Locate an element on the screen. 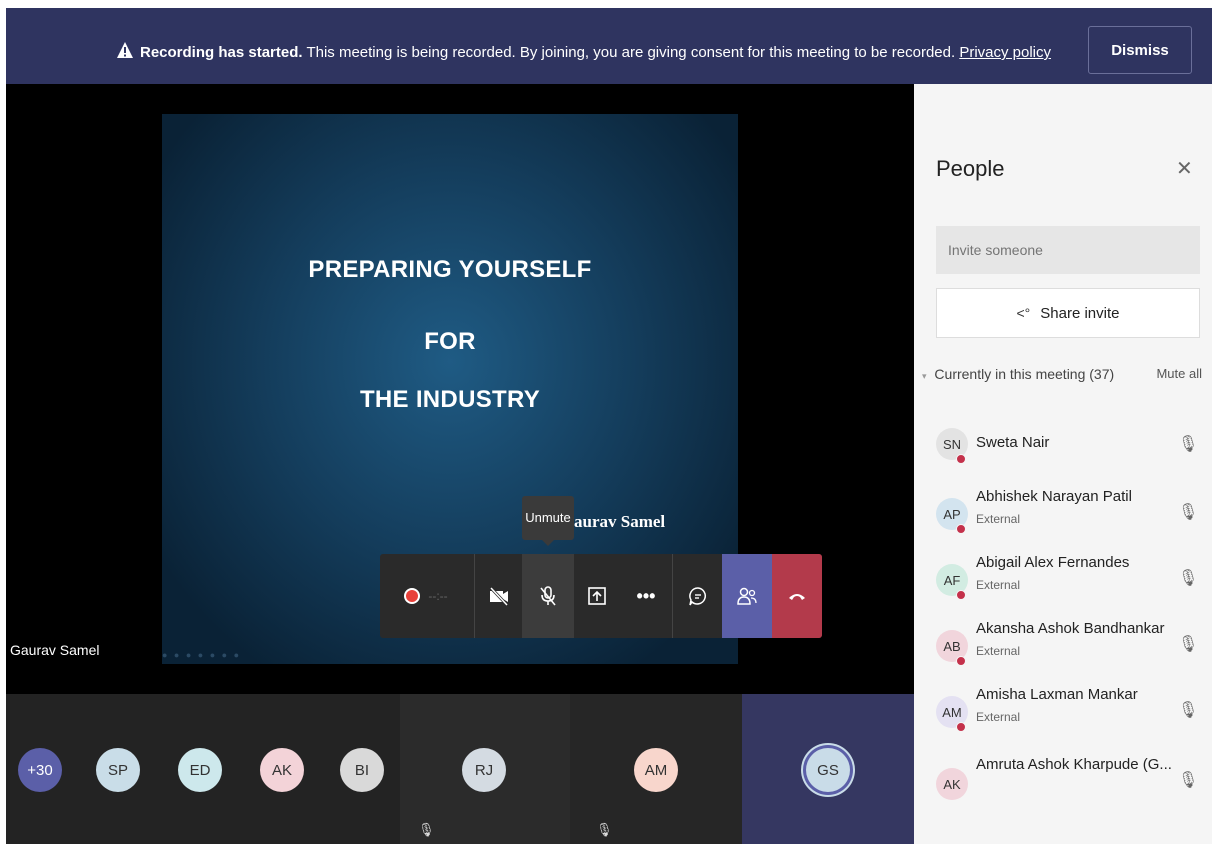 The image size is (1220, 844). mic-off-icon is located at coordinates (548, 596).